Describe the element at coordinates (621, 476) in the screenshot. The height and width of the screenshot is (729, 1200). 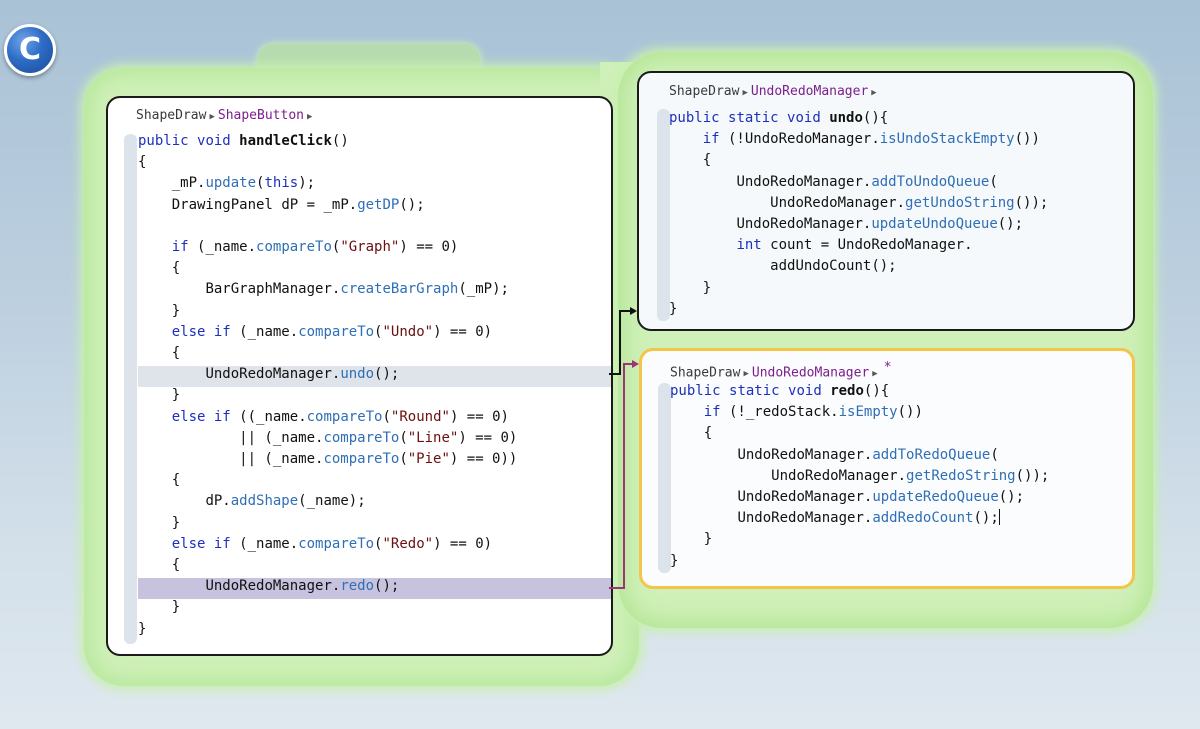
I see `redo-call-arrow` at that location.